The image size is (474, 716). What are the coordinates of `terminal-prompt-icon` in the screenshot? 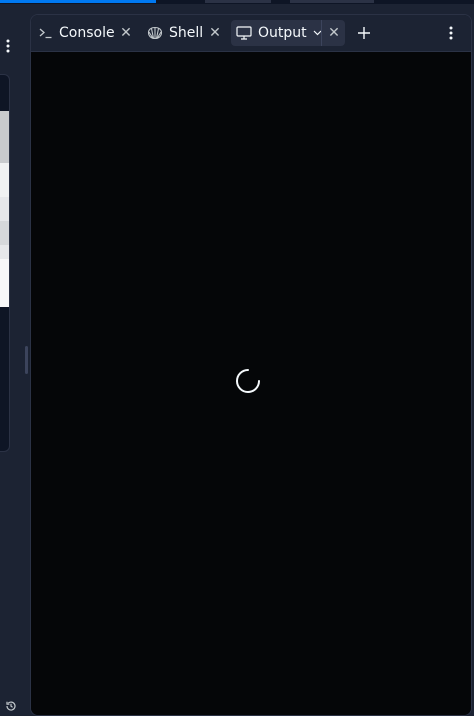 It's located at (46, 33).